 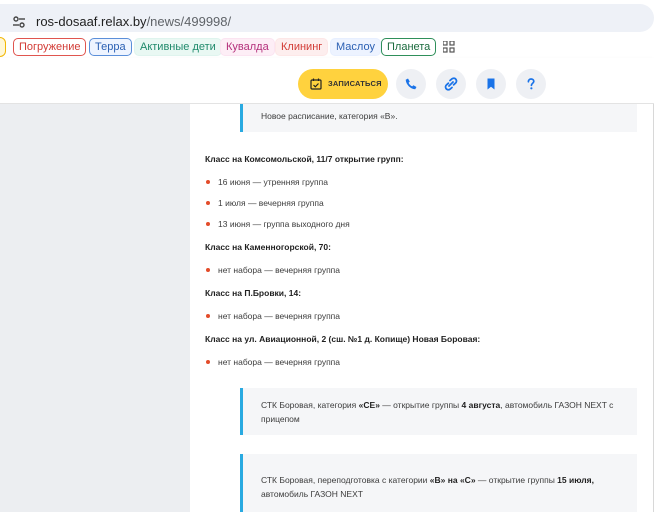 I want to click on section-heading: Класс на П.Бровки, 14:, so click(x=253, y=293).